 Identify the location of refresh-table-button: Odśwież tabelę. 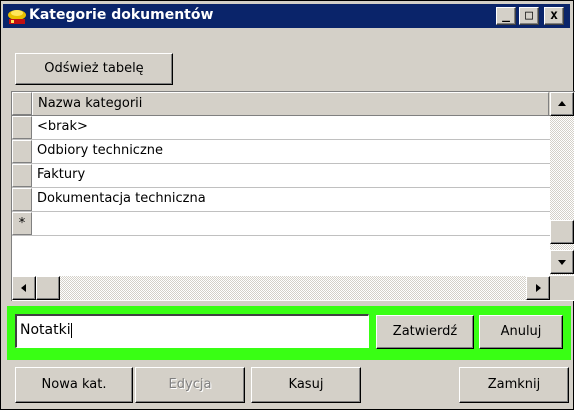
(94, 69).